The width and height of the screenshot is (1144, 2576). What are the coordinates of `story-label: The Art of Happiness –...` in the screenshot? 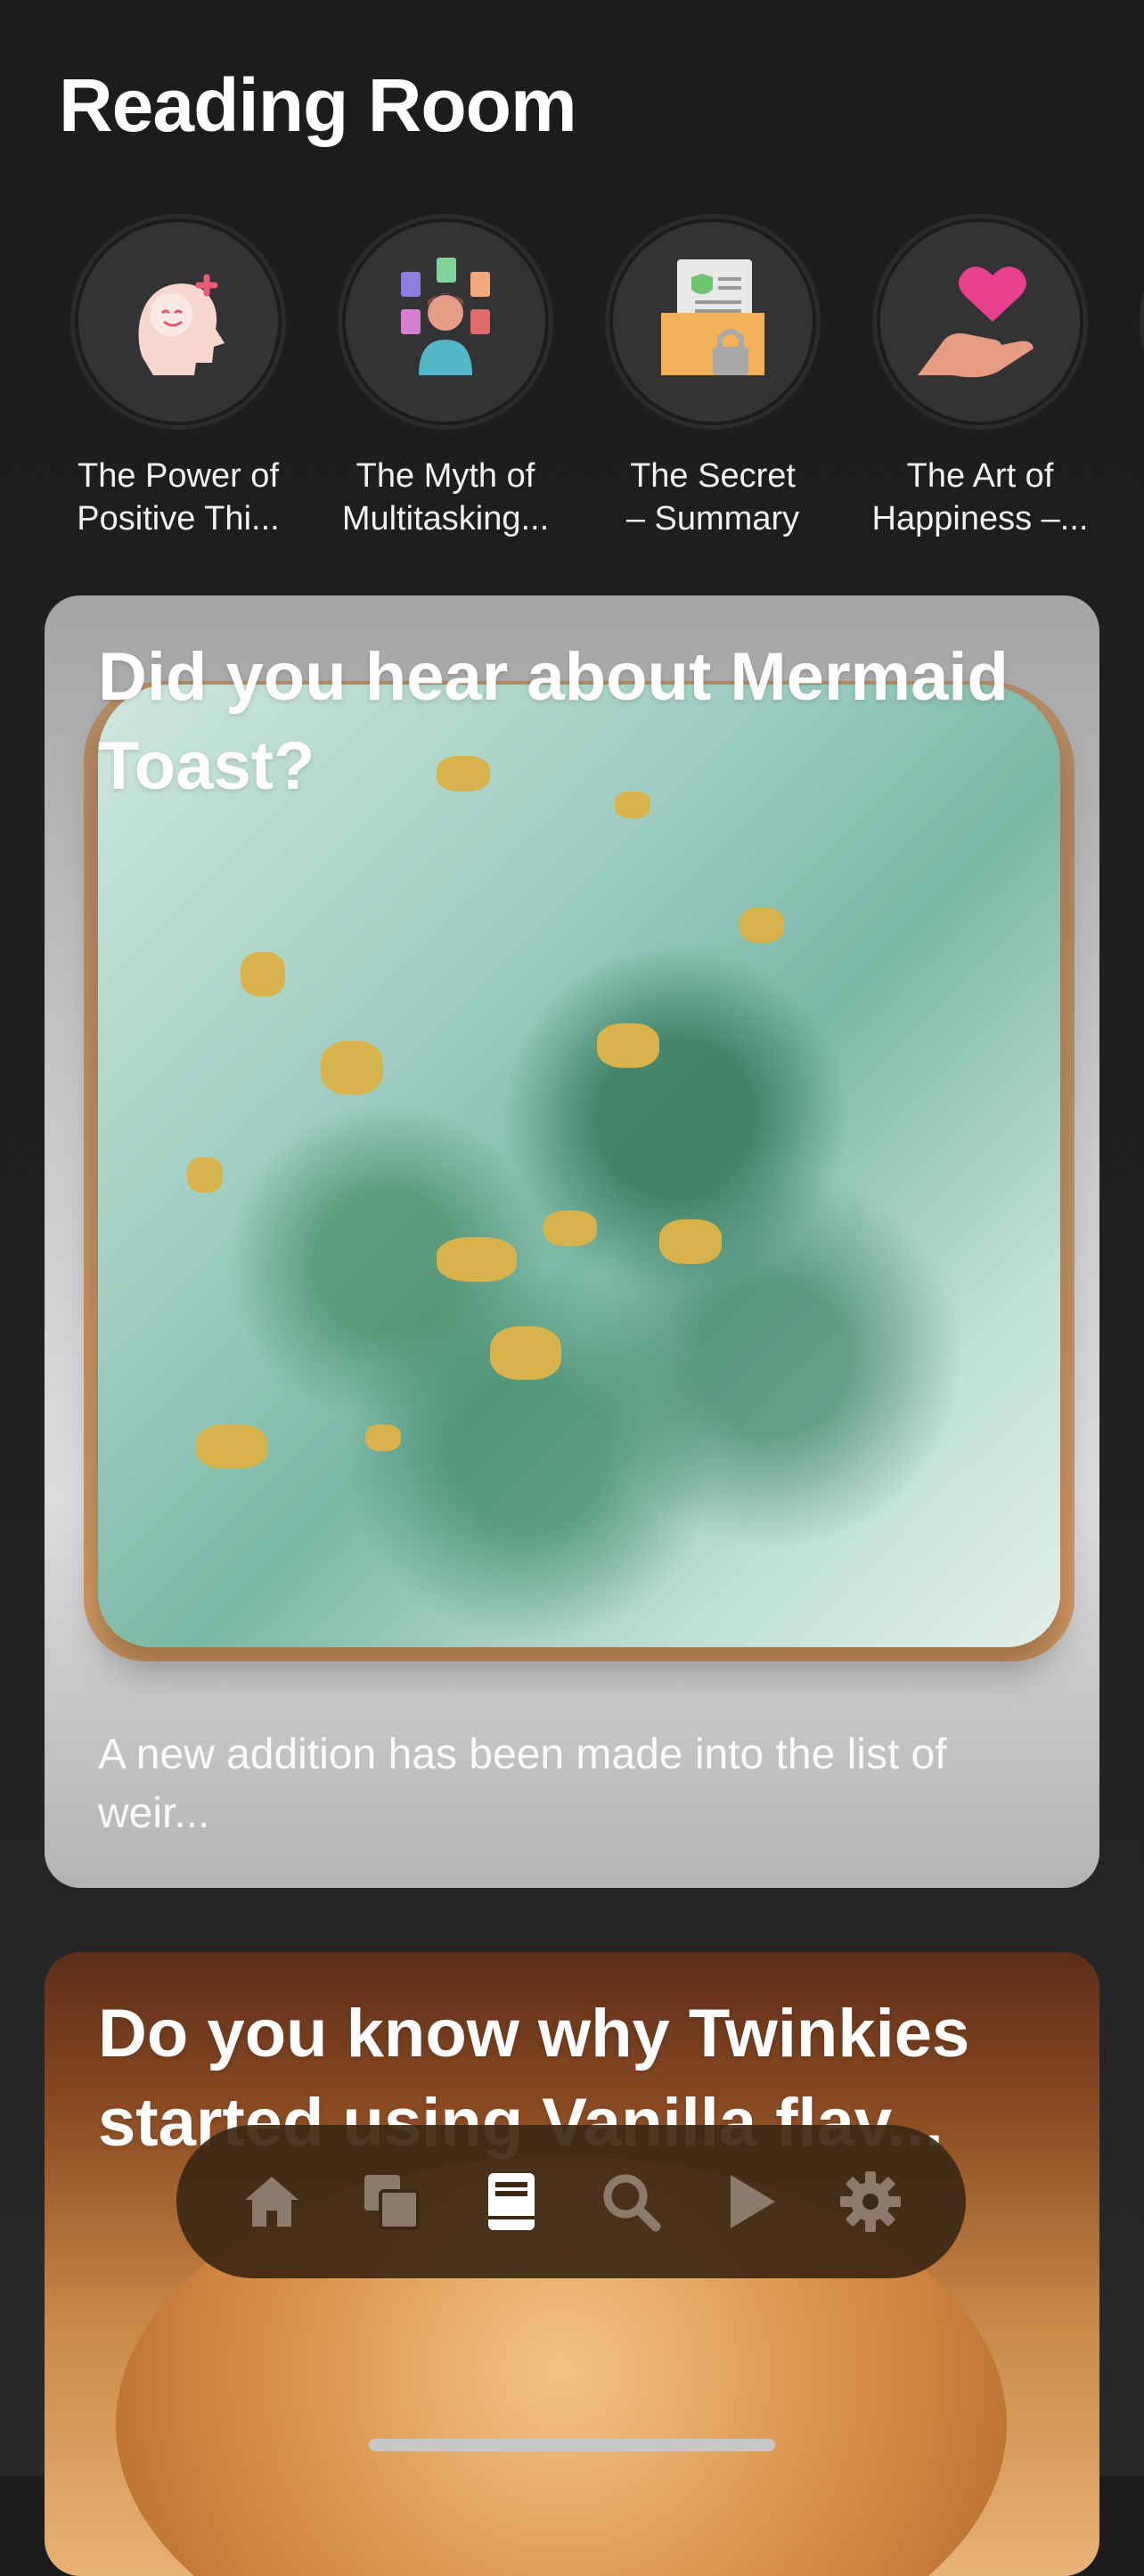 It's located at (980, 497).